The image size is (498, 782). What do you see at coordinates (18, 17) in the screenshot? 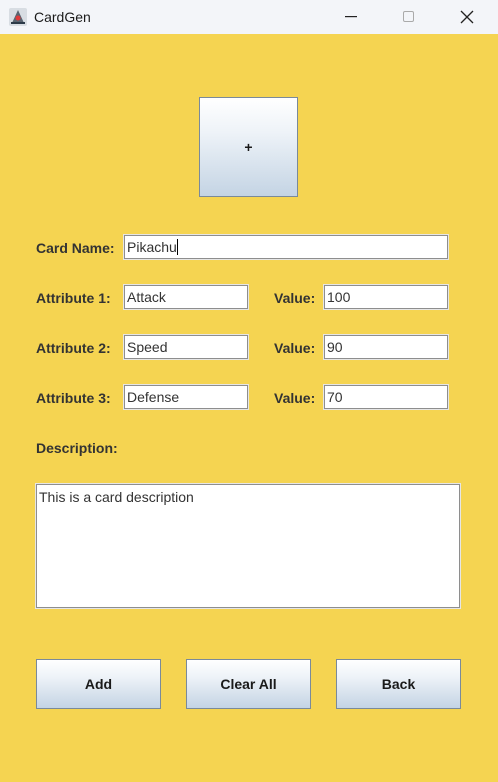
I see `cardgen-app-icon` at bounding box center [18, 17].